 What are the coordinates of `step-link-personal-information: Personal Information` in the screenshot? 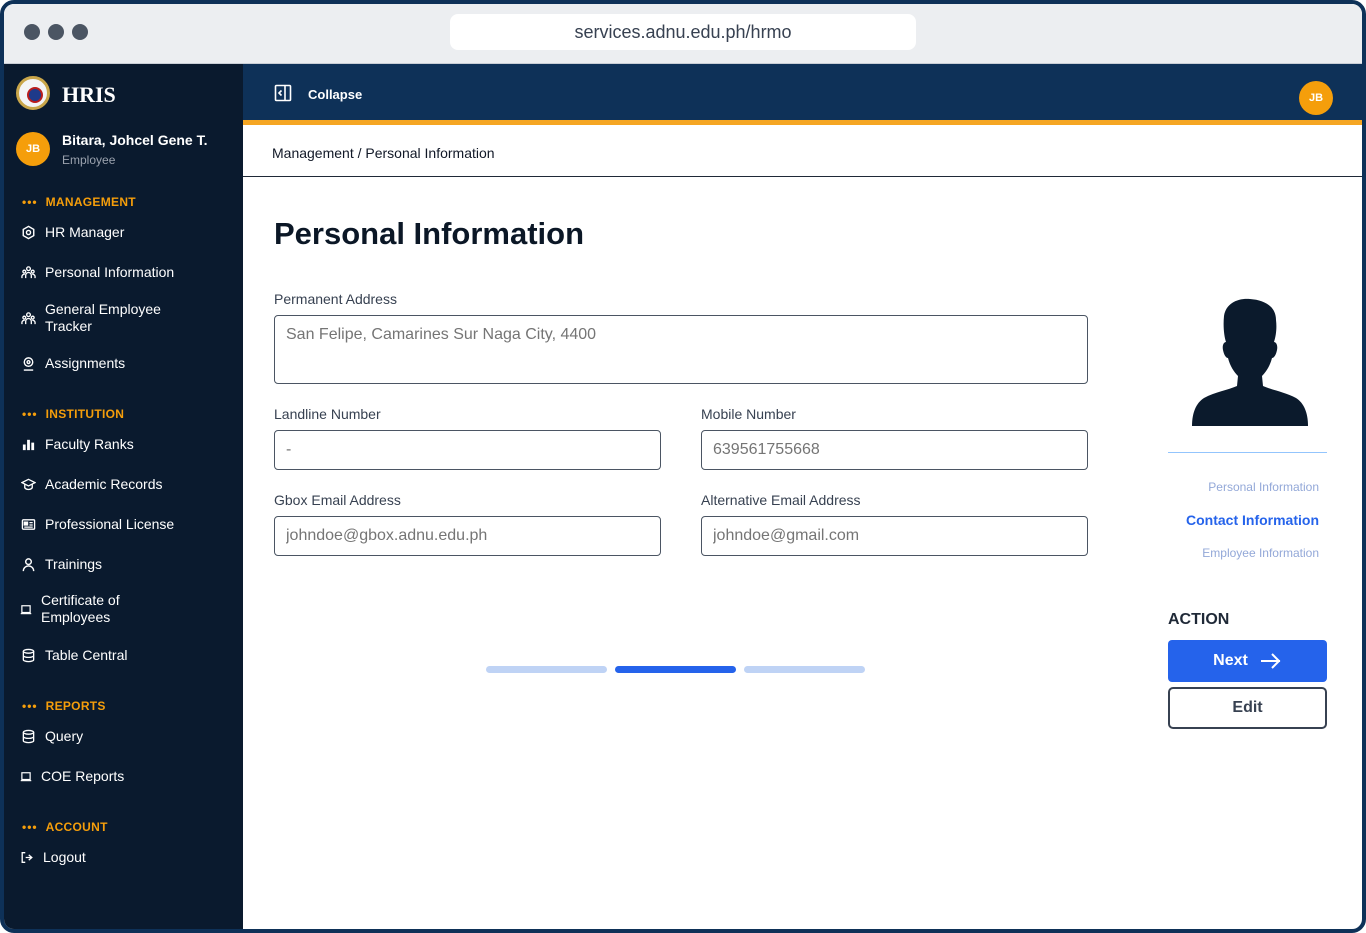 It's located at (1263, 487).